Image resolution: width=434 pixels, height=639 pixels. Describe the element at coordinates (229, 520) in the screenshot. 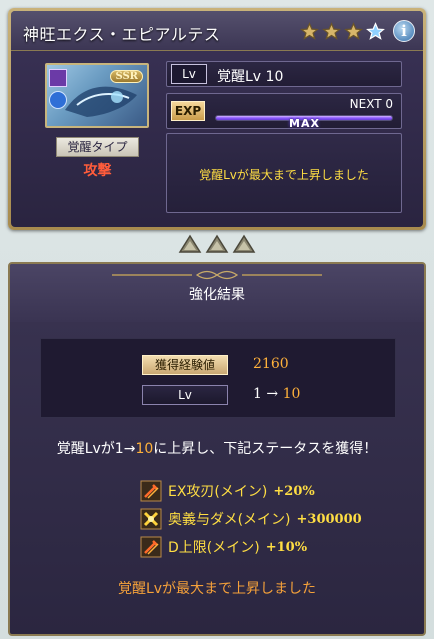

I see `bonus-name: 奥義与ダメ(メイン)` at that location.